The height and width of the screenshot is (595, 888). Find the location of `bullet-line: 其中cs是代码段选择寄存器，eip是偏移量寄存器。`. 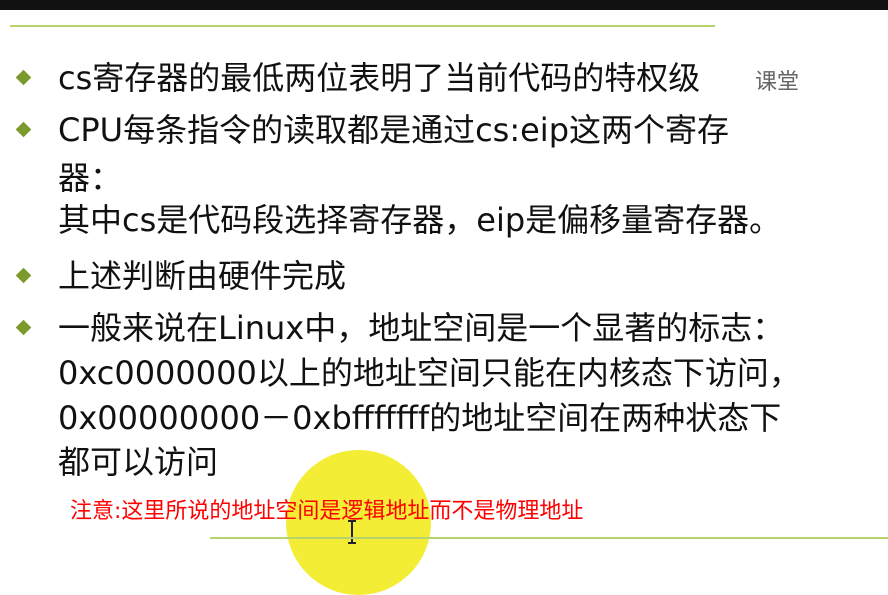

bullet-line: 其中cs是代码段选择寄存器，eip是偏移量寄存器。 is located at coordinates (420, 220).